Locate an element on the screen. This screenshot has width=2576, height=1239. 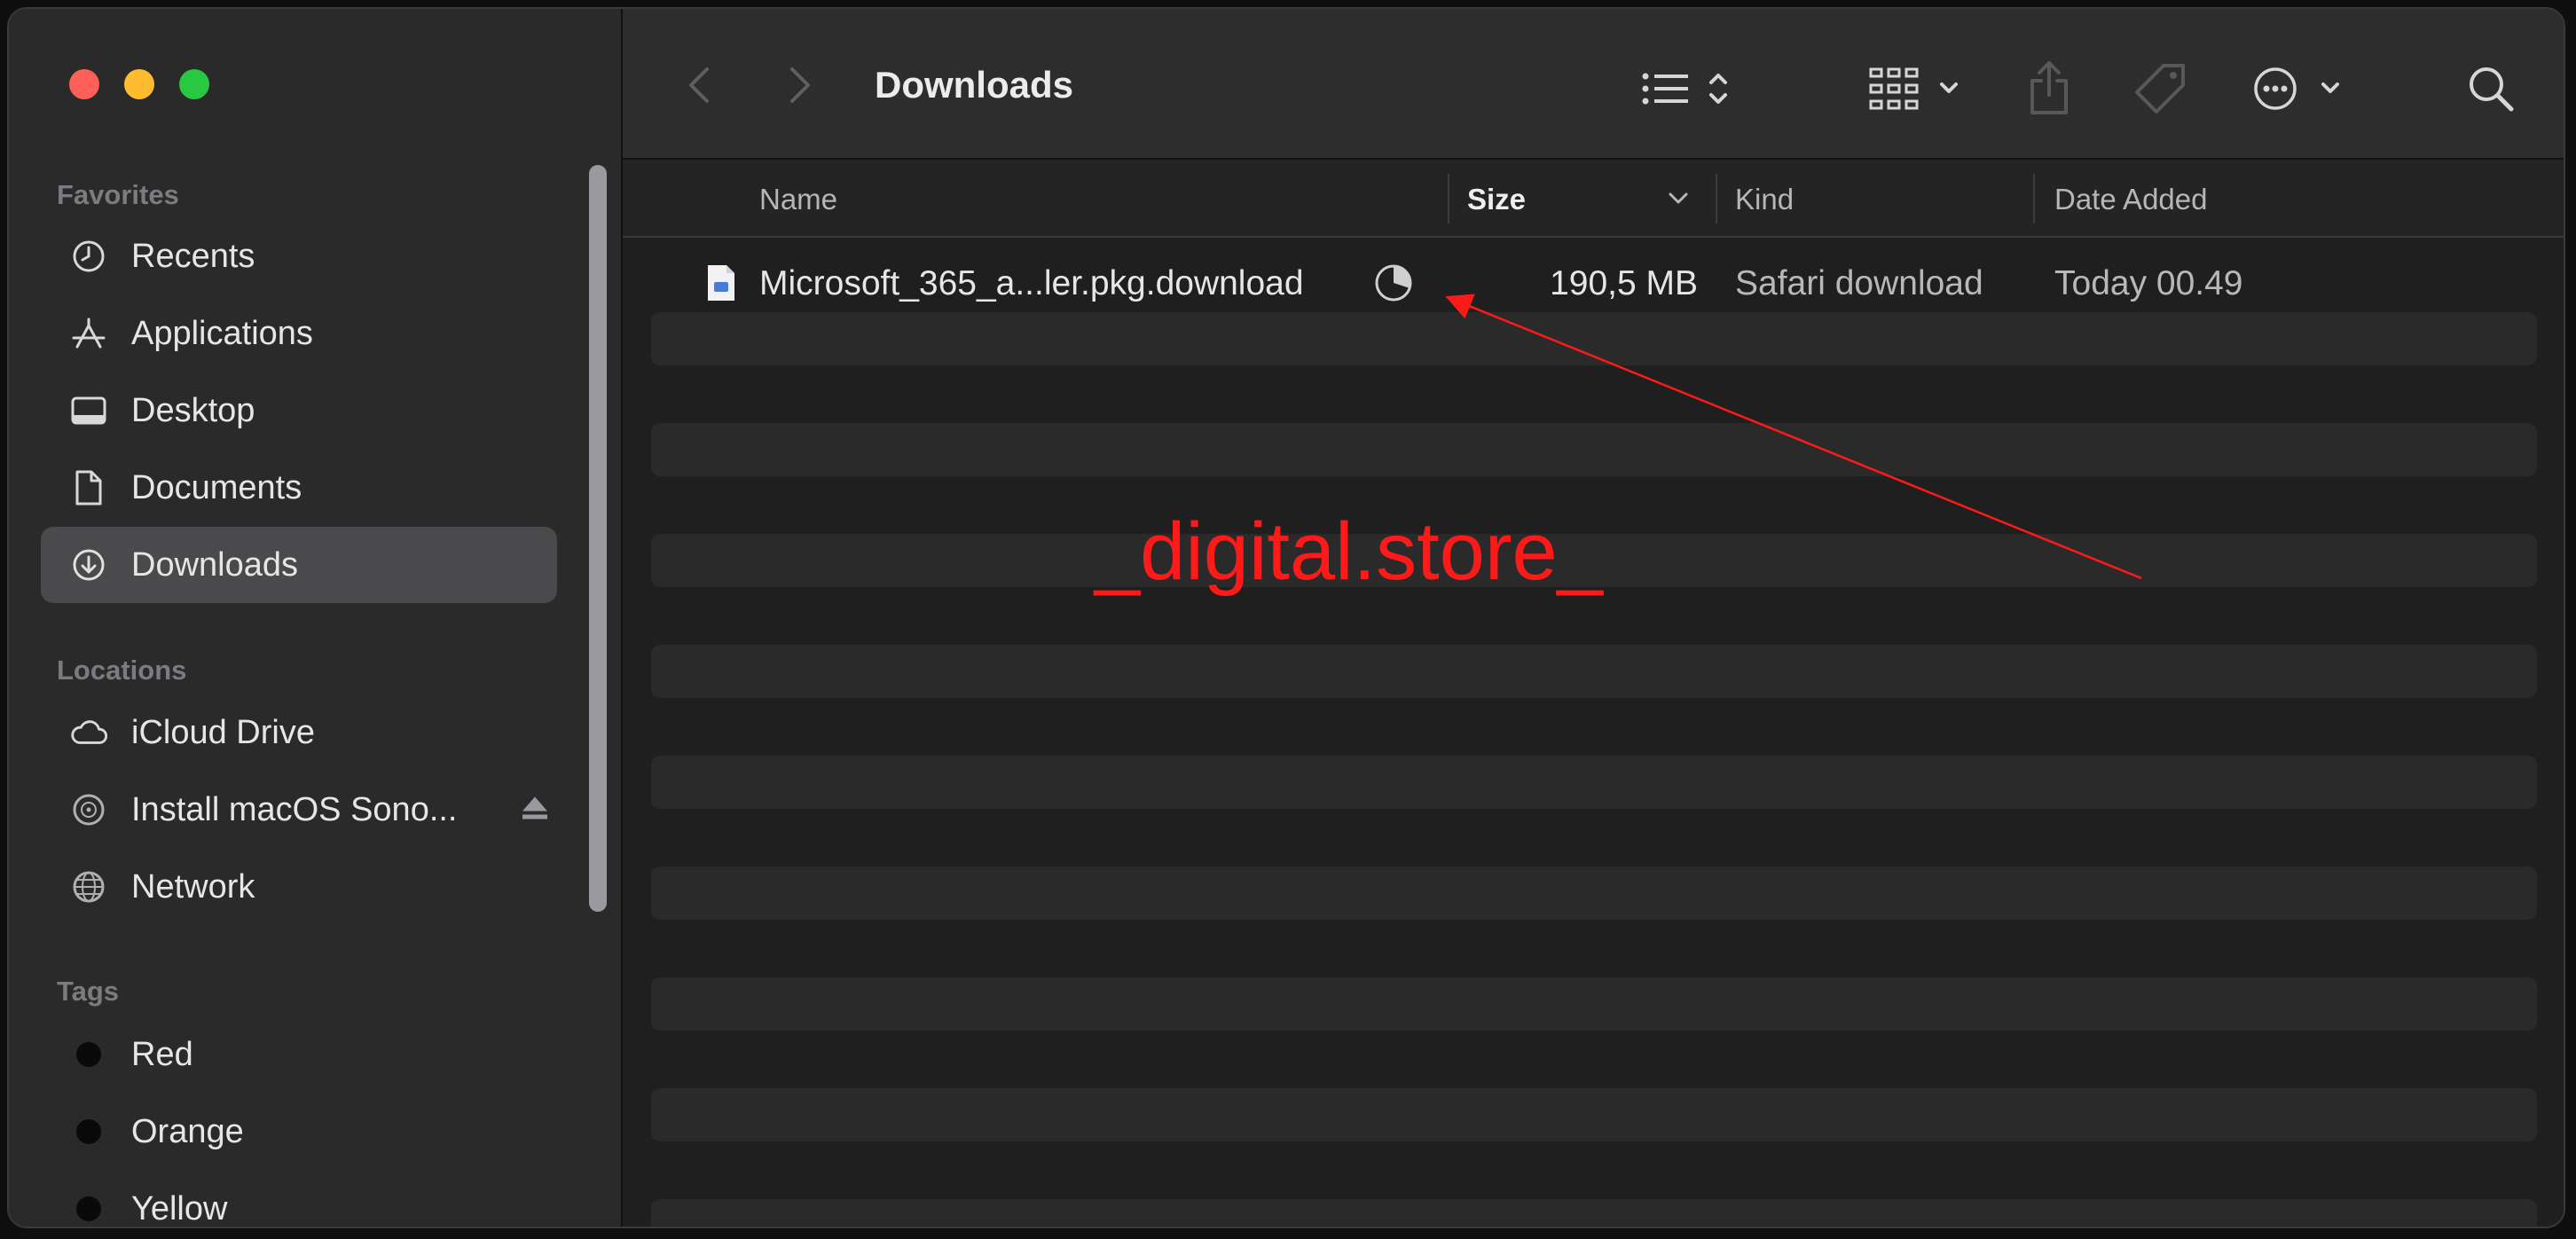
annotation-arrow is located at coordinates (1793, 437).